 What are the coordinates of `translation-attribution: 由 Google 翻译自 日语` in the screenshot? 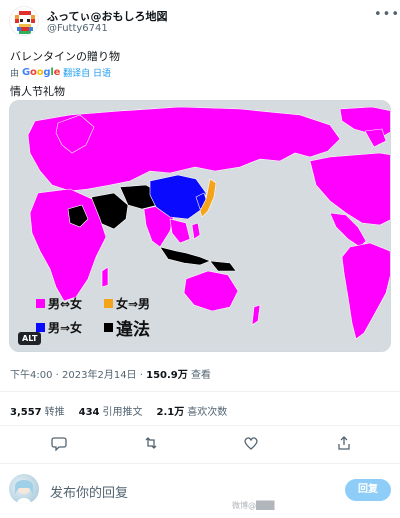 It's located at (60, 72).